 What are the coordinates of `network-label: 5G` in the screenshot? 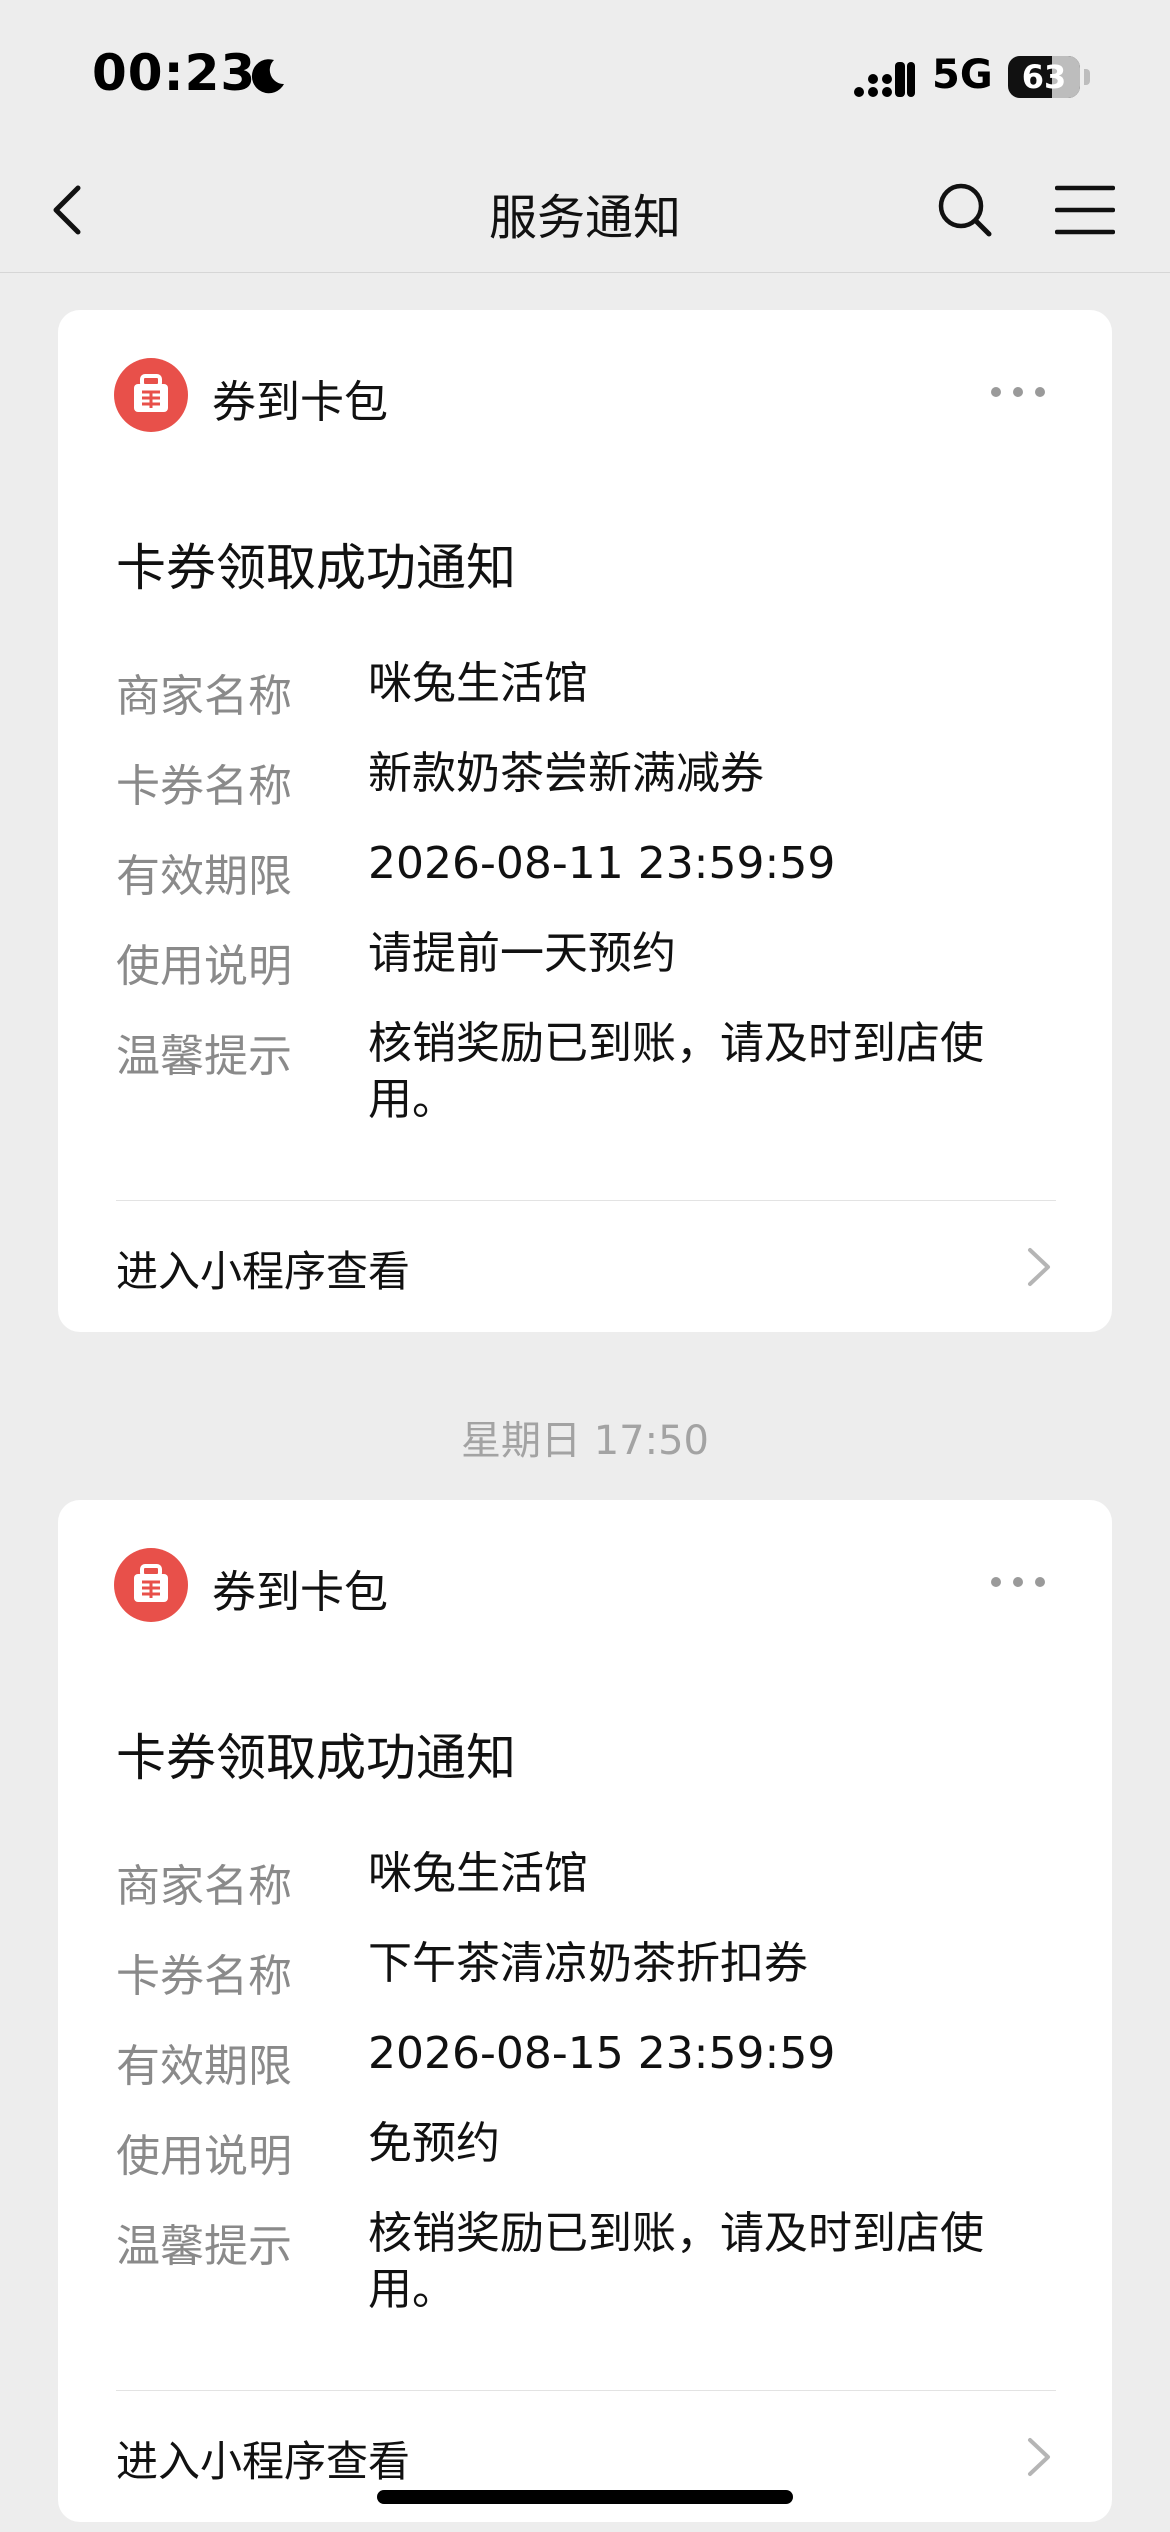 It's located at (962, 75).